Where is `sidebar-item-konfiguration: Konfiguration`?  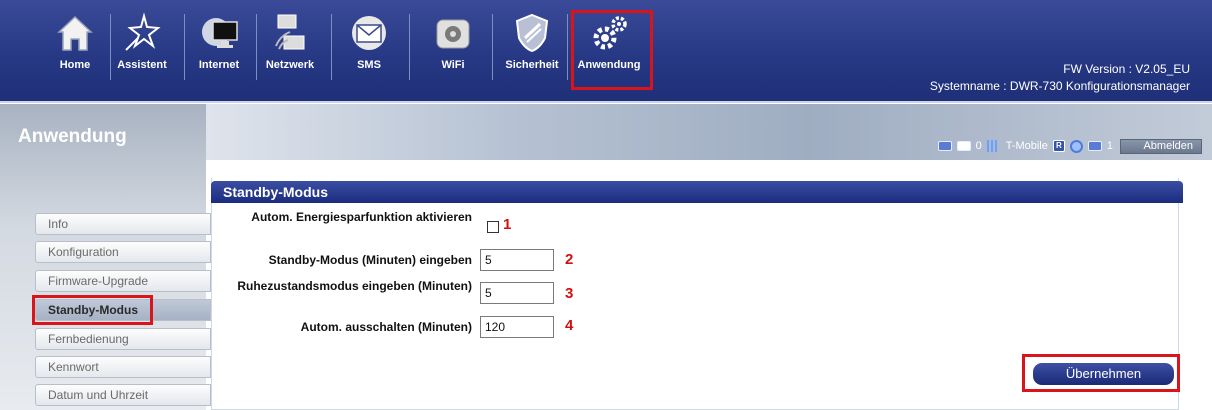 sidebar-item-konfiguration: Konfiguration is located at coordinates (123, 252).